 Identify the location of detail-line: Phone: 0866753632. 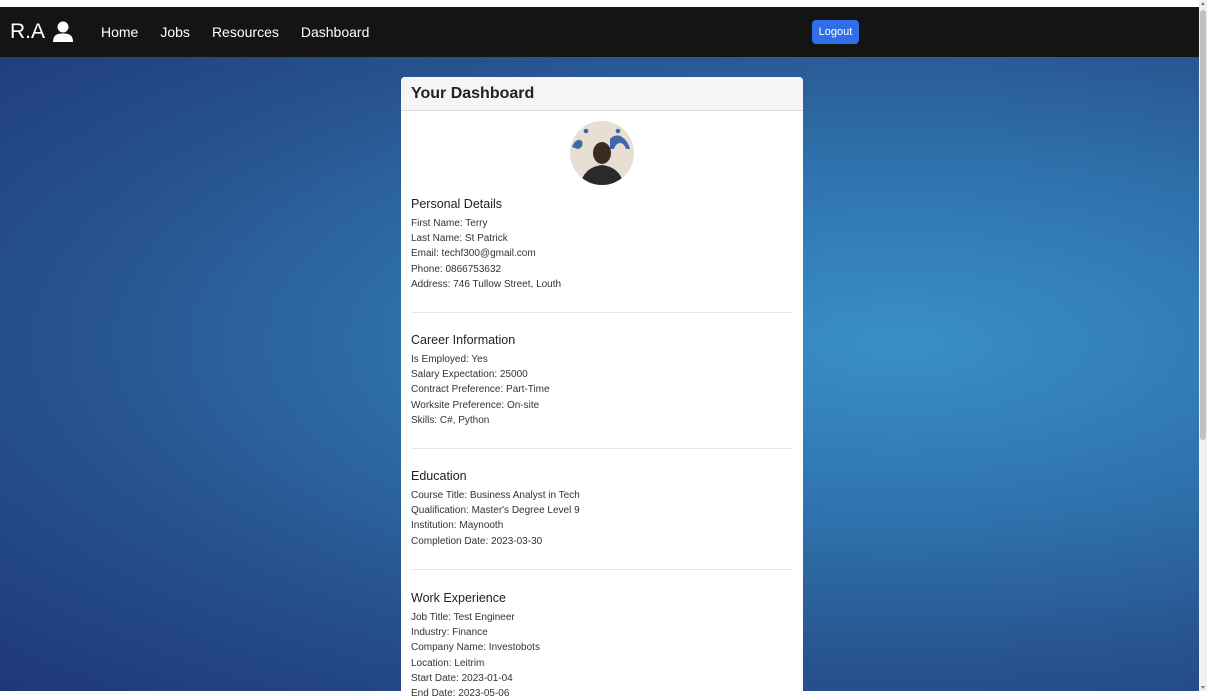
(456, 269).